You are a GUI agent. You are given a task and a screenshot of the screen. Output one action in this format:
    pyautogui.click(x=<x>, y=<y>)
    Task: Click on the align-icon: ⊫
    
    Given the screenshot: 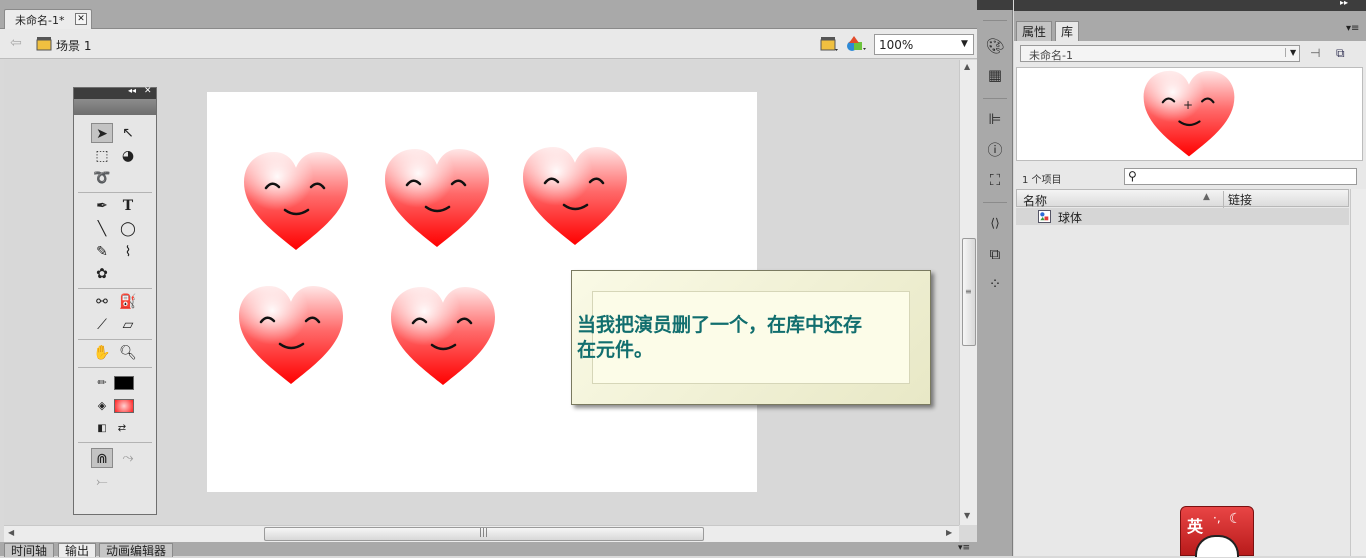 What is the action you would take?
    pyautogui.click(x=995, y=119)
    